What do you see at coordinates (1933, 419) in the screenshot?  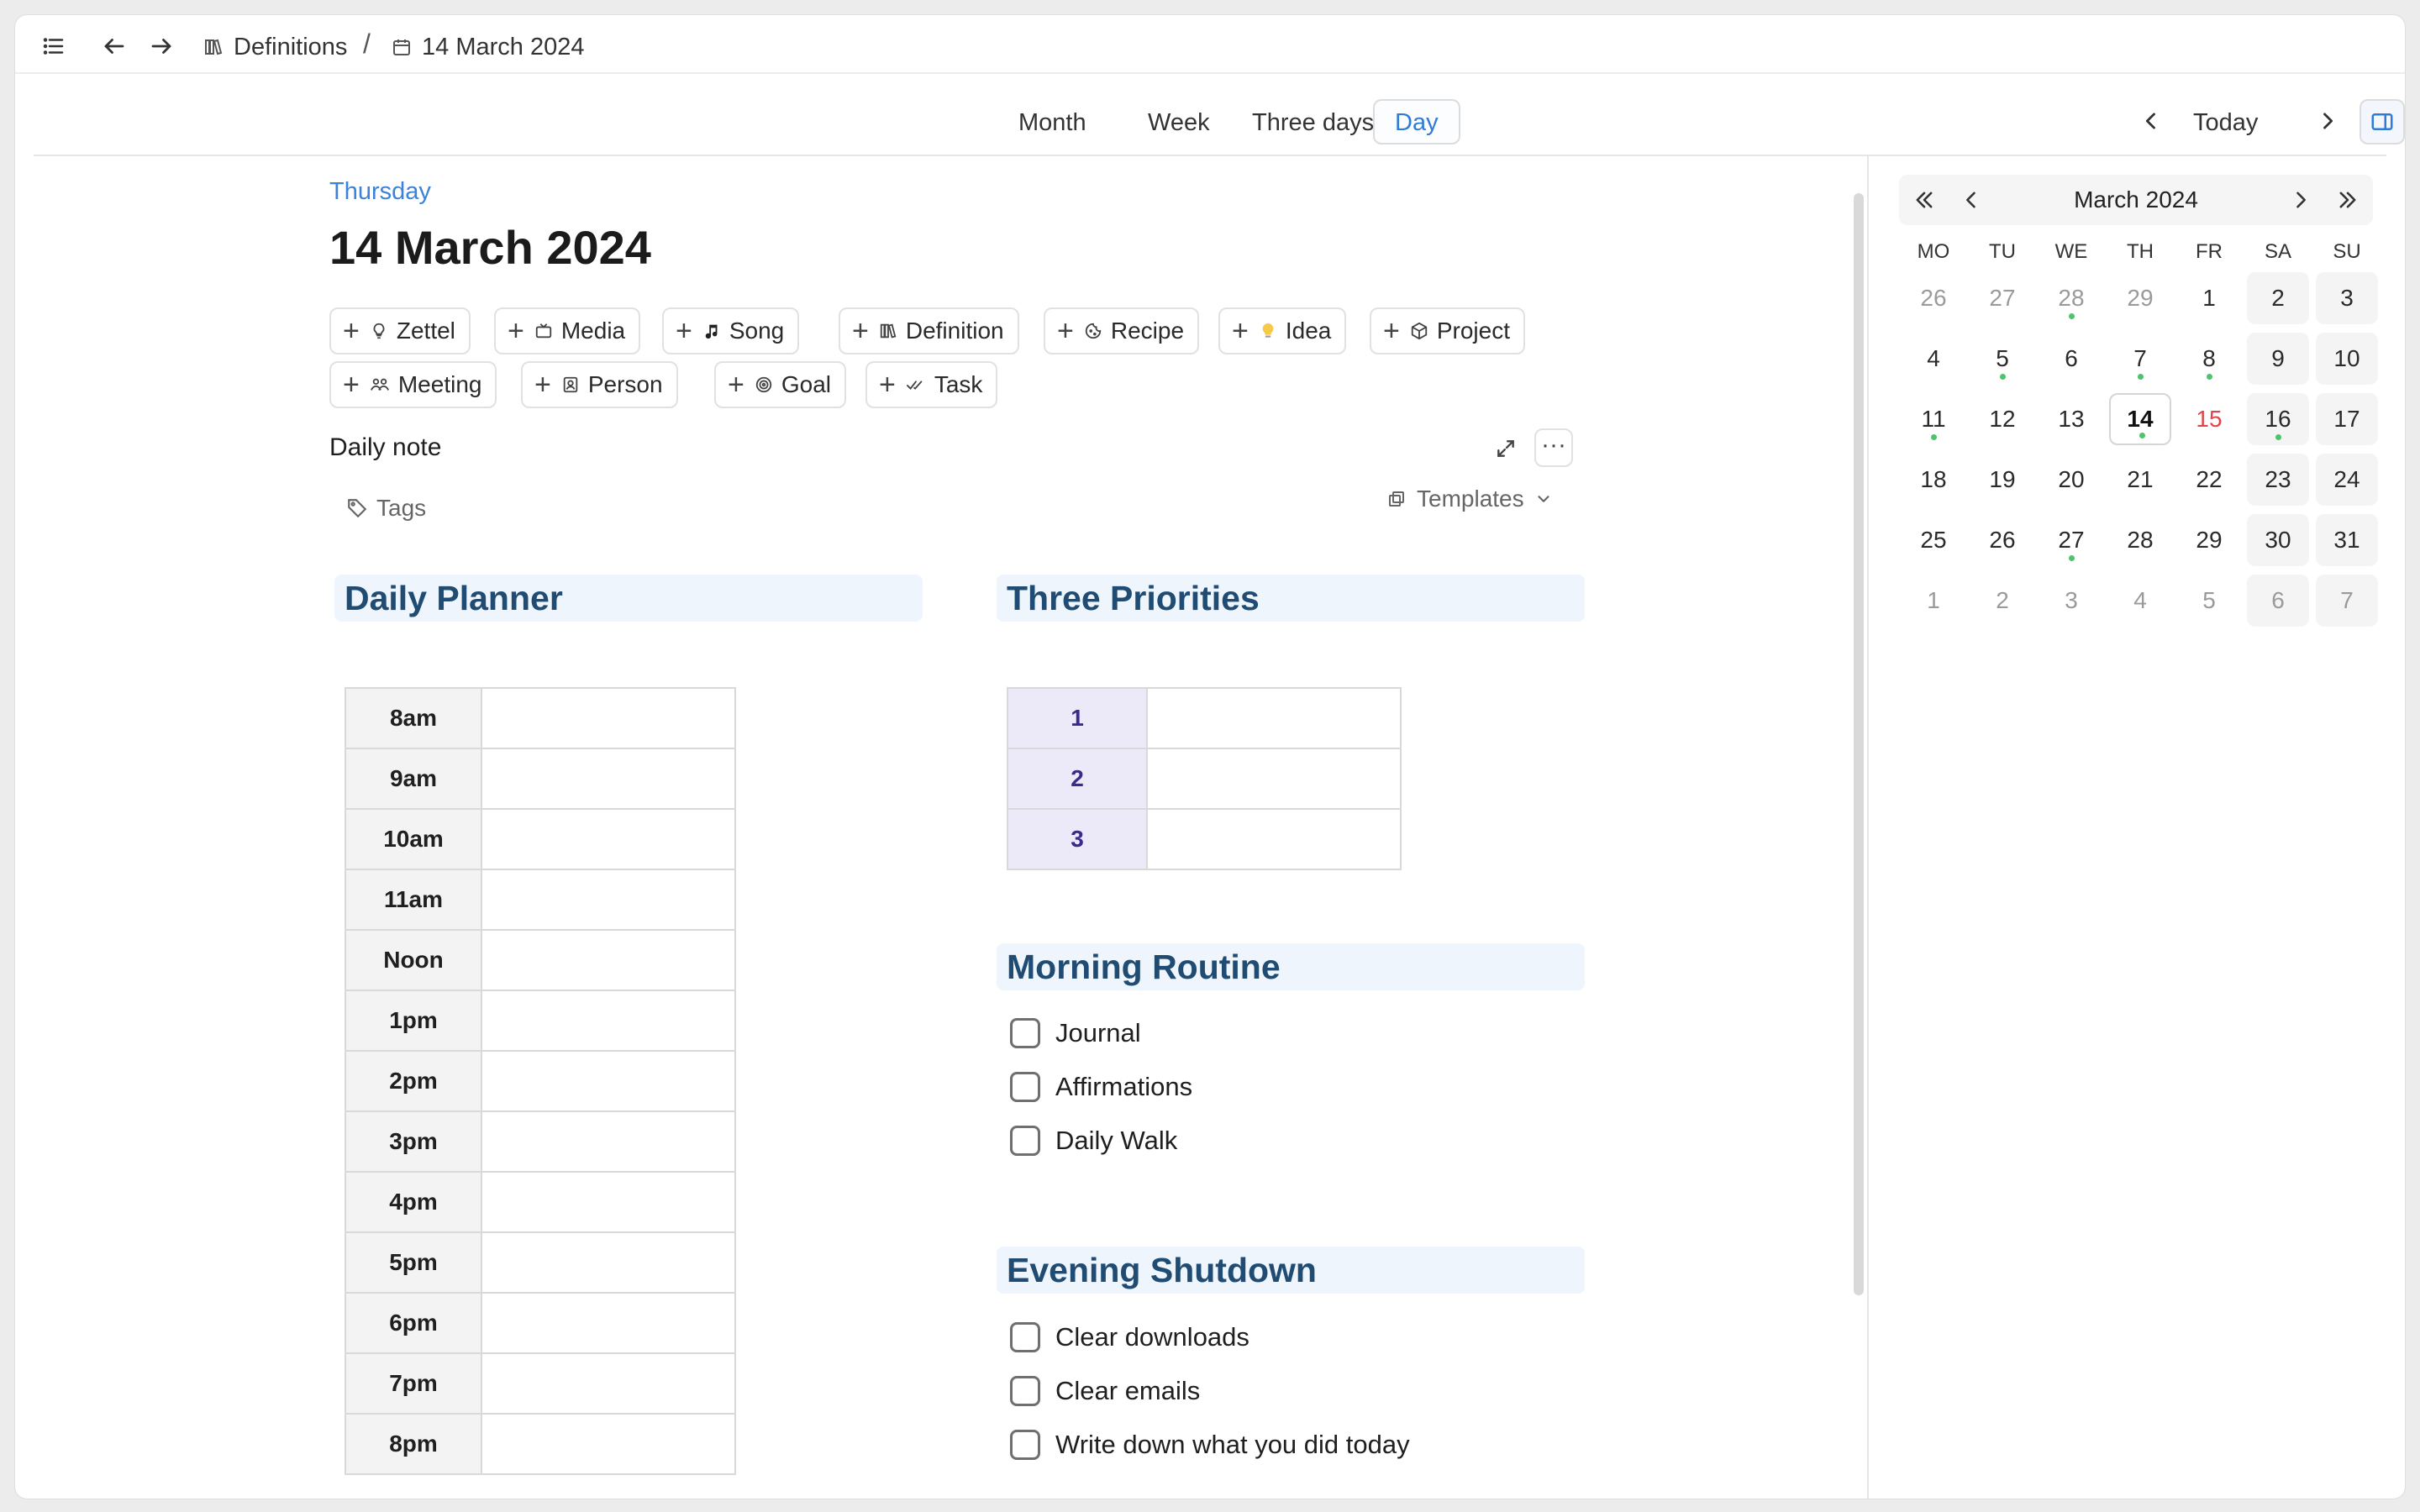 I see `calendar-day: 11` at bounding box center [1933, 419].